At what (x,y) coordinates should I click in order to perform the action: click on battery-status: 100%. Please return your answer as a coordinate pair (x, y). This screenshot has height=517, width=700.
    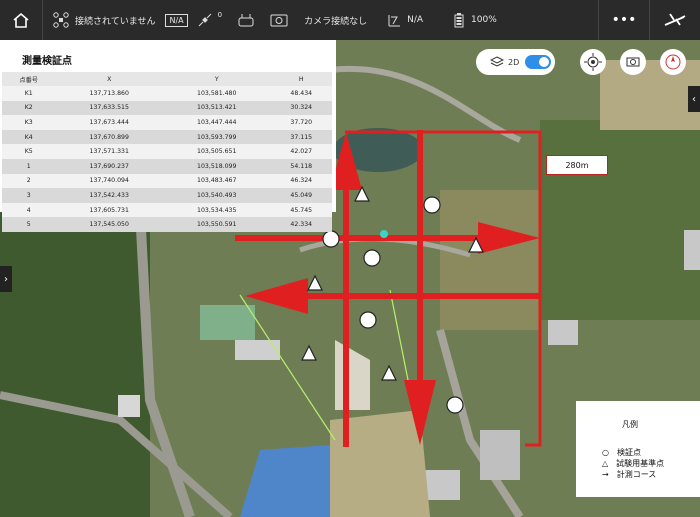
    Looking at the image, I should click on (475, 20).